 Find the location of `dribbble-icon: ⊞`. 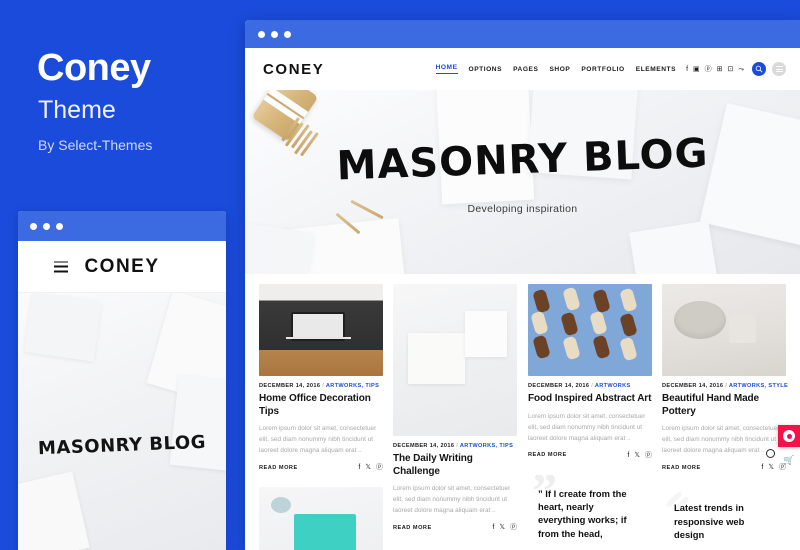

dribbble-icon: ⊞ is located at coordinates (720, 69).